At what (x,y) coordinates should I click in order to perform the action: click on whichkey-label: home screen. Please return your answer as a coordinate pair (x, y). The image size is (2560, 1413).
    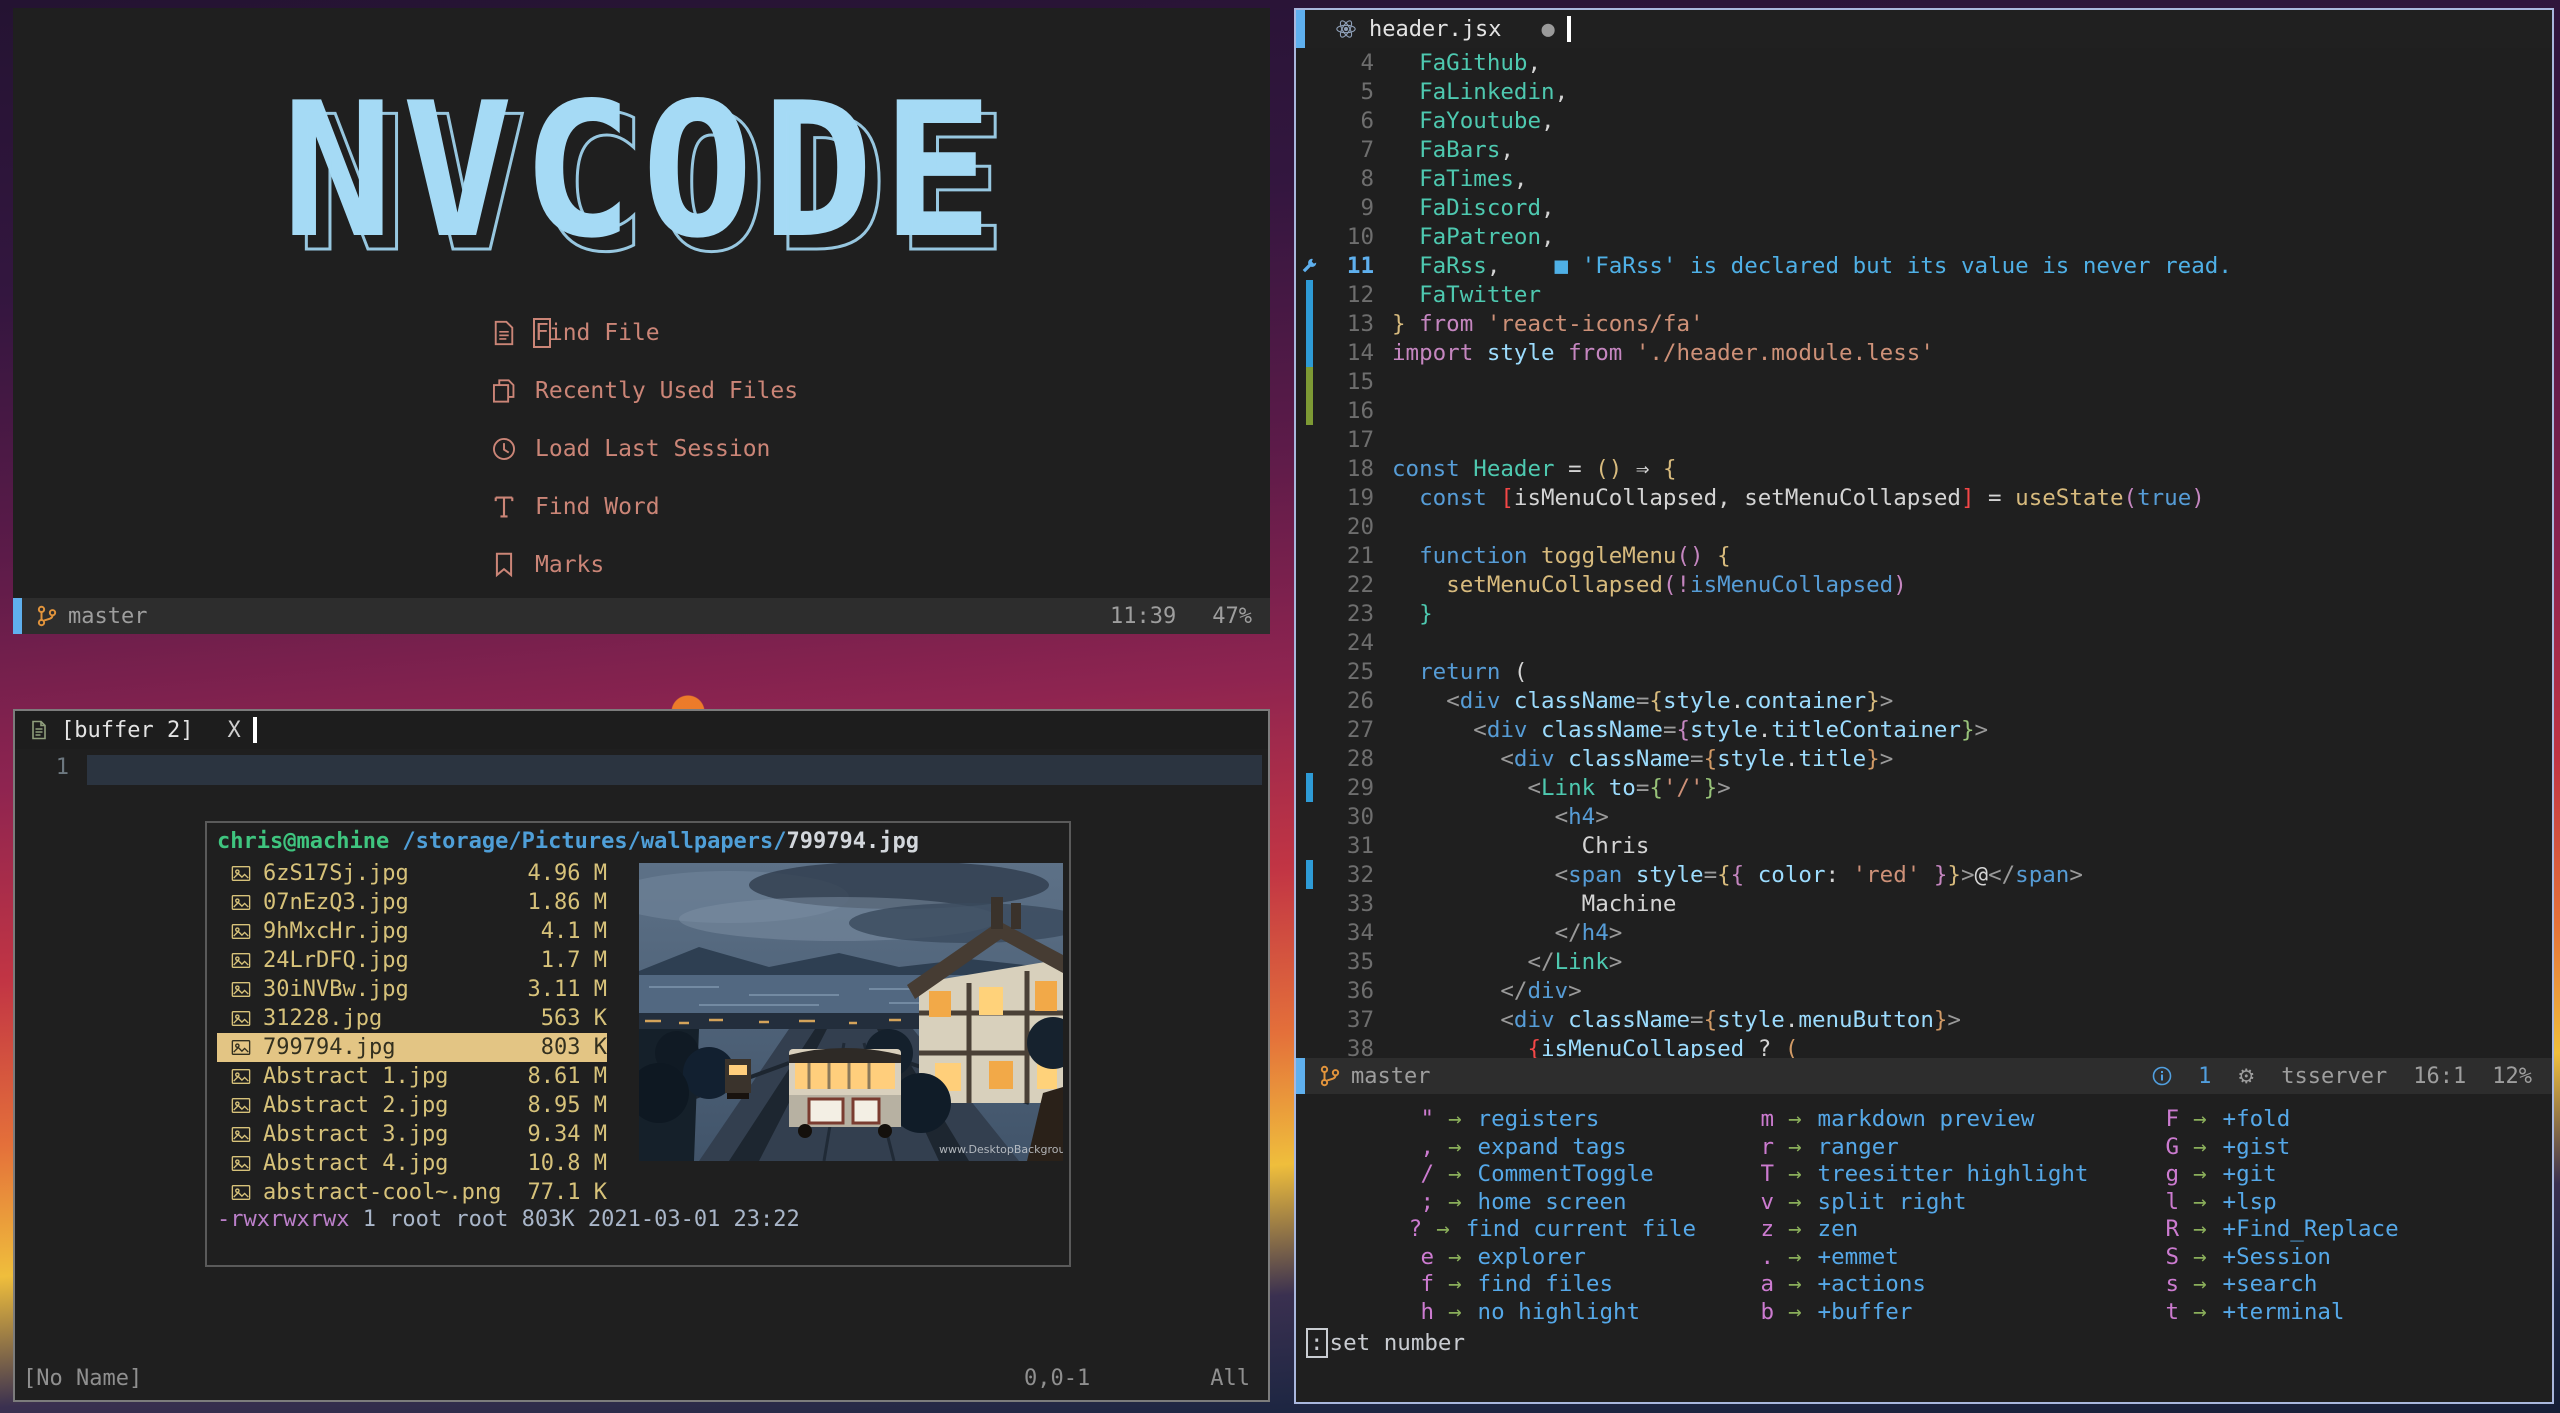
    Looking at the image, I should click on (1552, 1201).